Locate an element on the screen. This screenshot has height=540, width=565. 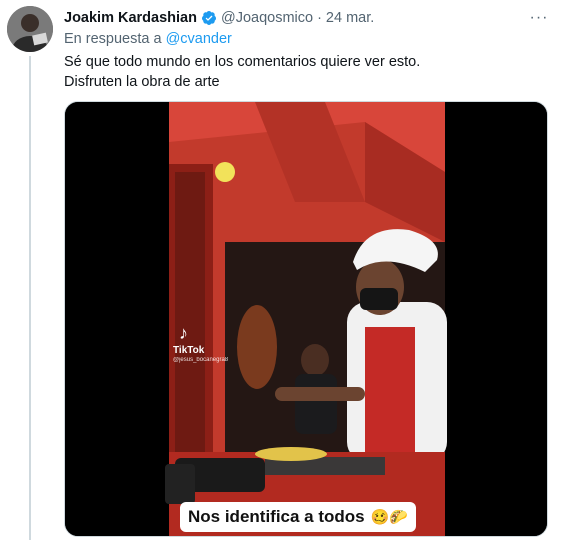
avatar-image is located at coordinates (30, 29).